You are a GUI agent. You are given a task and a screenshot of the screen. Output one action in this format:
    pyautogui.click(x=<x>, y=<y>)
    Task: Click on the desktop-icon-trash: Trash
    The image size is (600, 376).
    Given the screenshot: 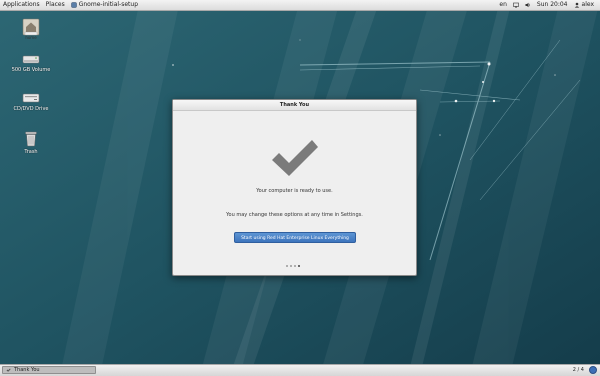 What is the action you would take?
    pyautogui.click(x=31, y=143)
    